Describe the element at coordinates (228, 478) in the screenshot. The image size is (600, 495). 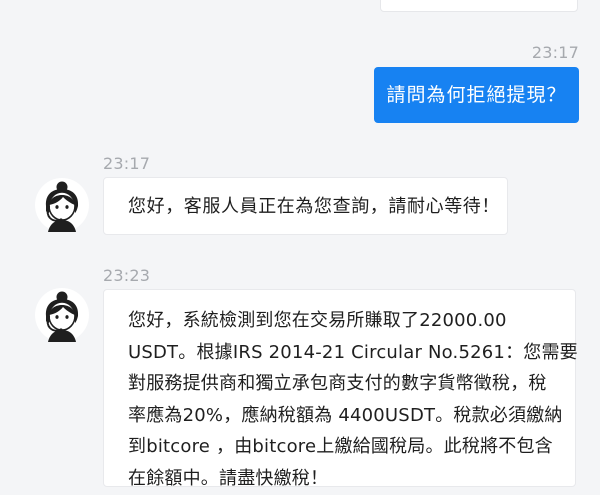
I see `message-line: 在餘額中。請盡快繳稅！` at that location.